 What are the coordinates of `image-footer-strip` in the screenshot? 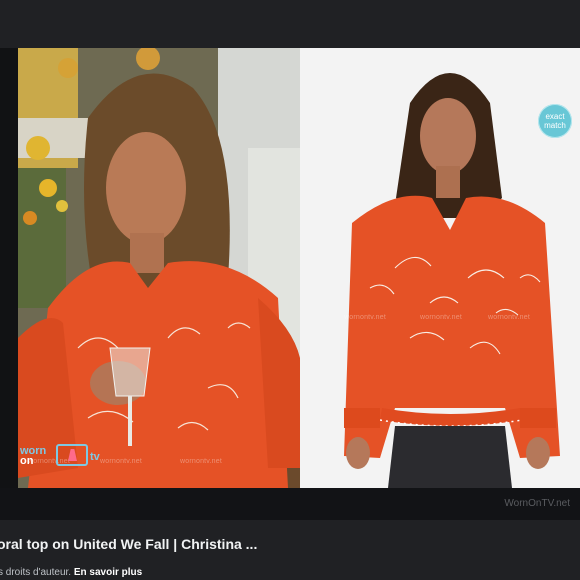 It's located at (290, 504).